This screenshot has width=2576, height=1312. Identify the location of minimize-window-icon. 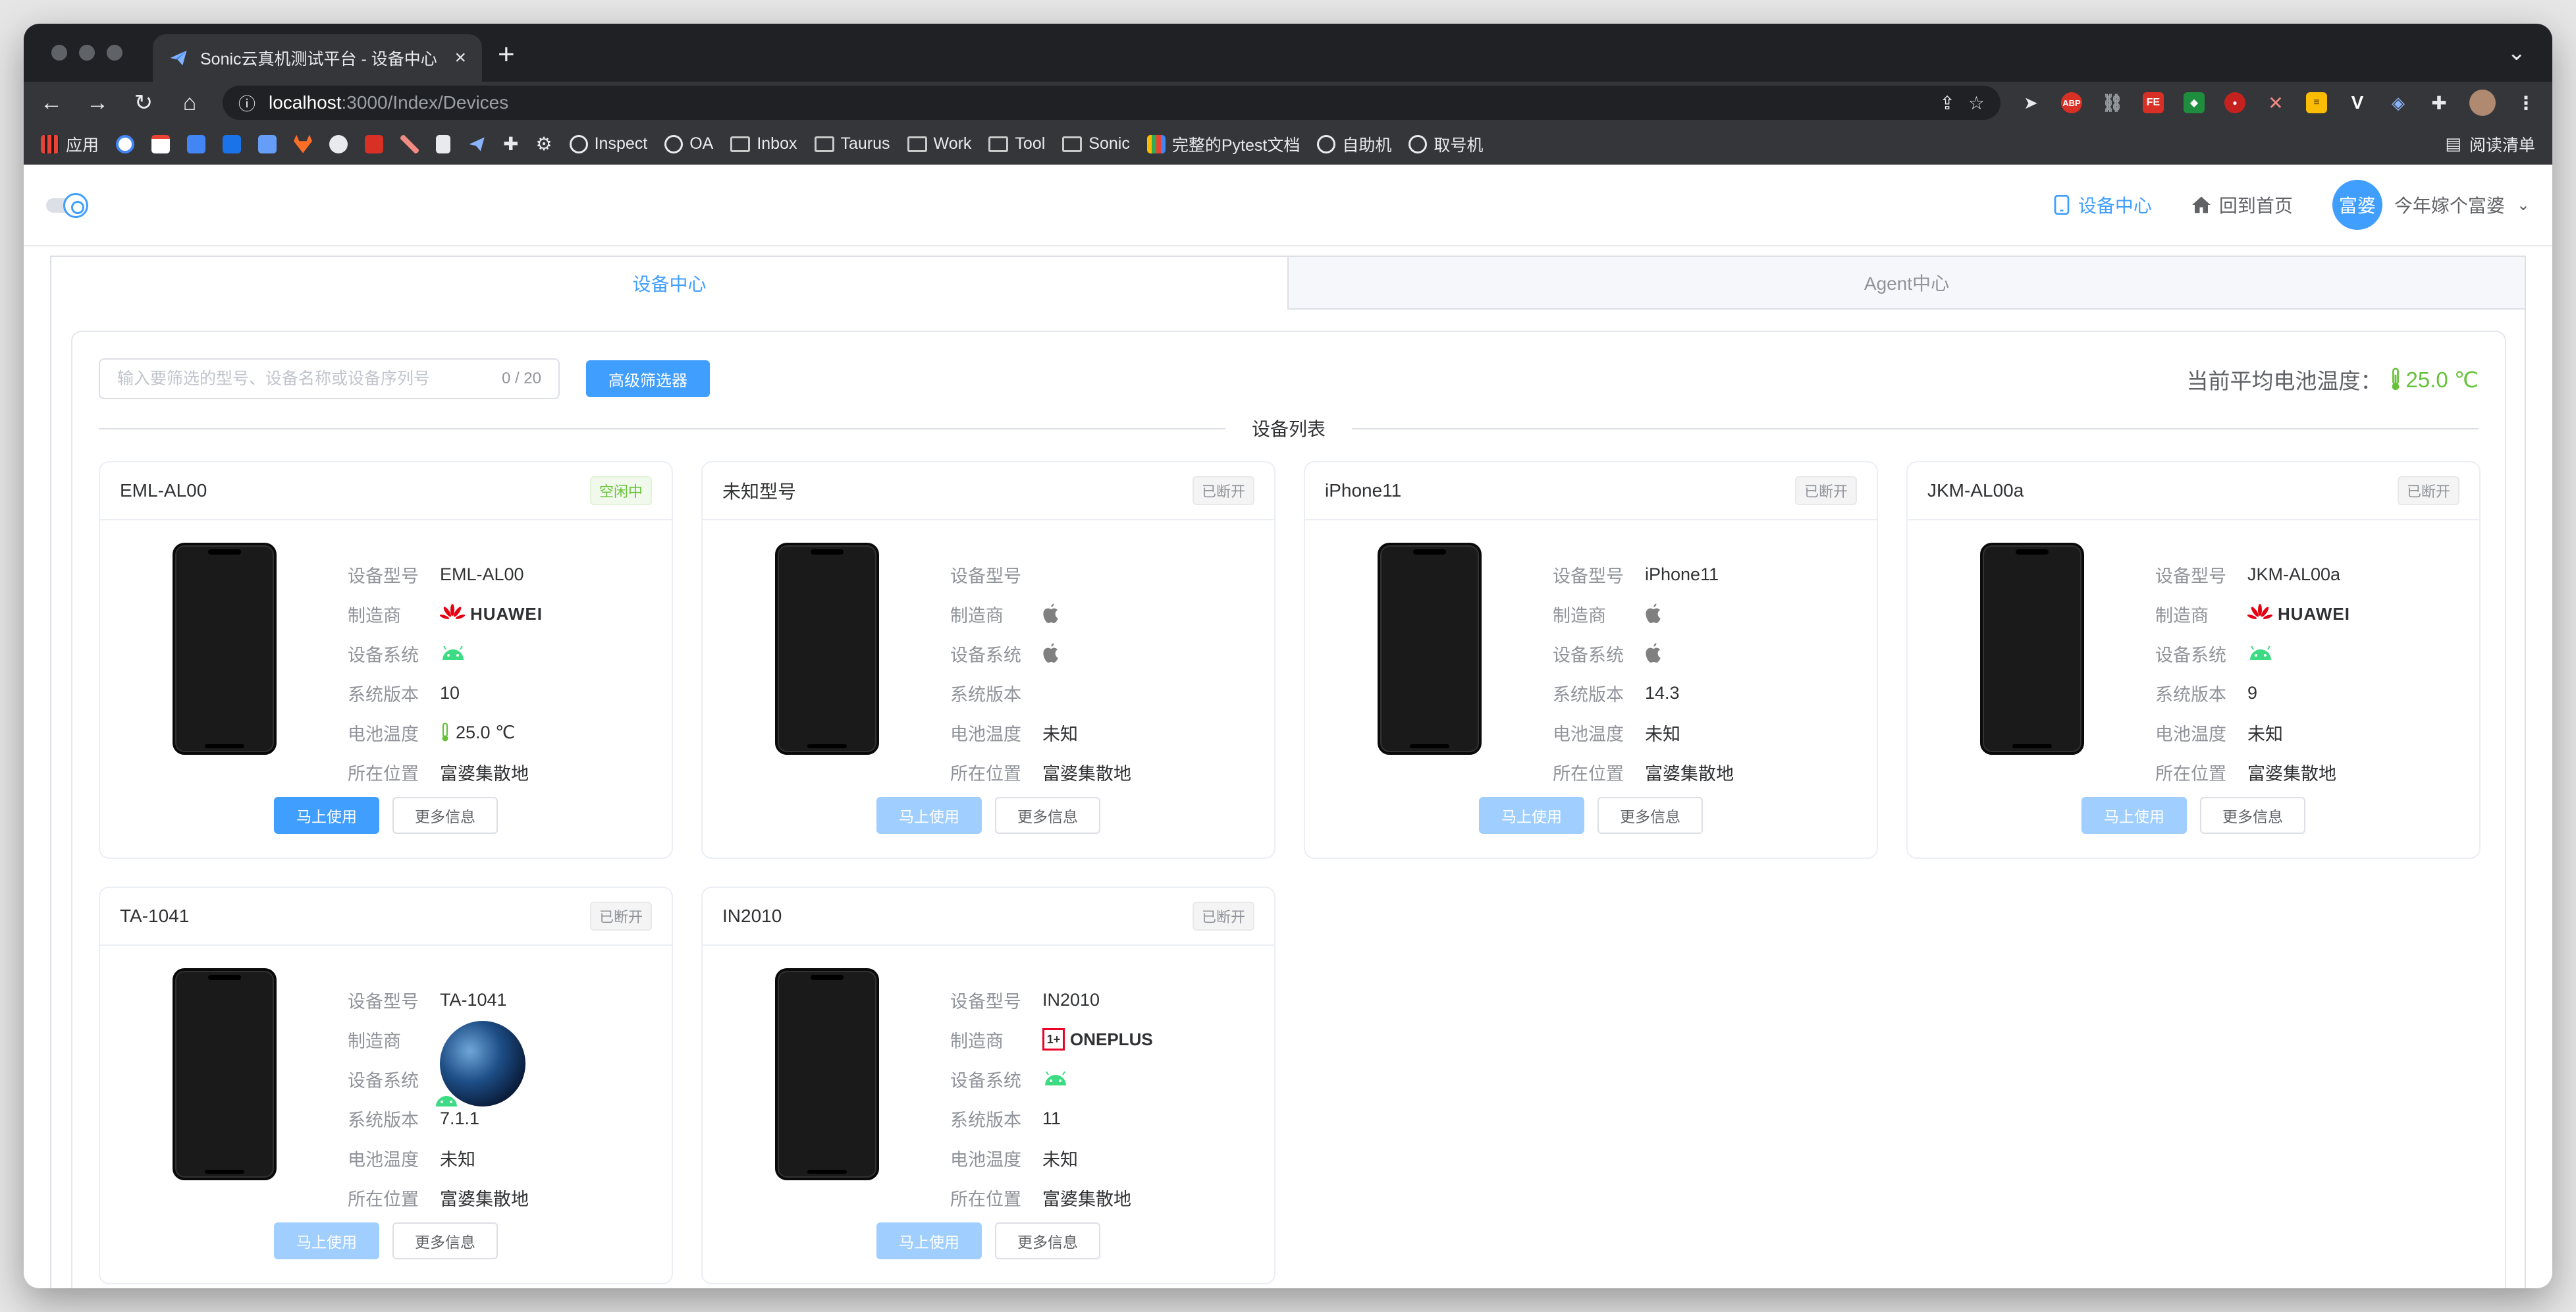
(87, 53).